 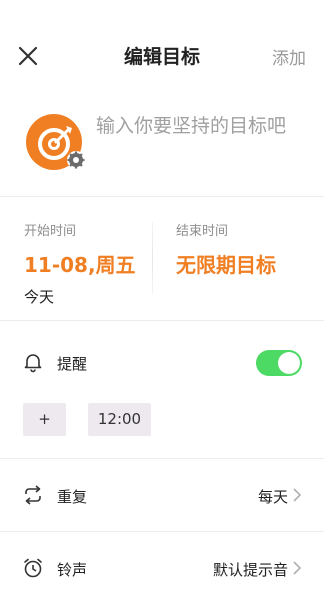 I want to click on goal-input: 输入你要坚持的目标吧, so click(x=201, y=126).